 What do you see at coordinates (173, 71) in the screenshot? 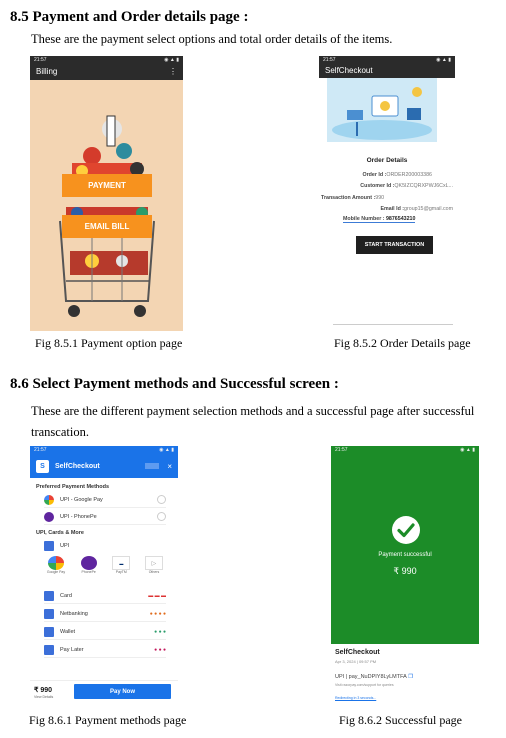
I see `menu-icon: ⋮` at bounding box center [173, 71].